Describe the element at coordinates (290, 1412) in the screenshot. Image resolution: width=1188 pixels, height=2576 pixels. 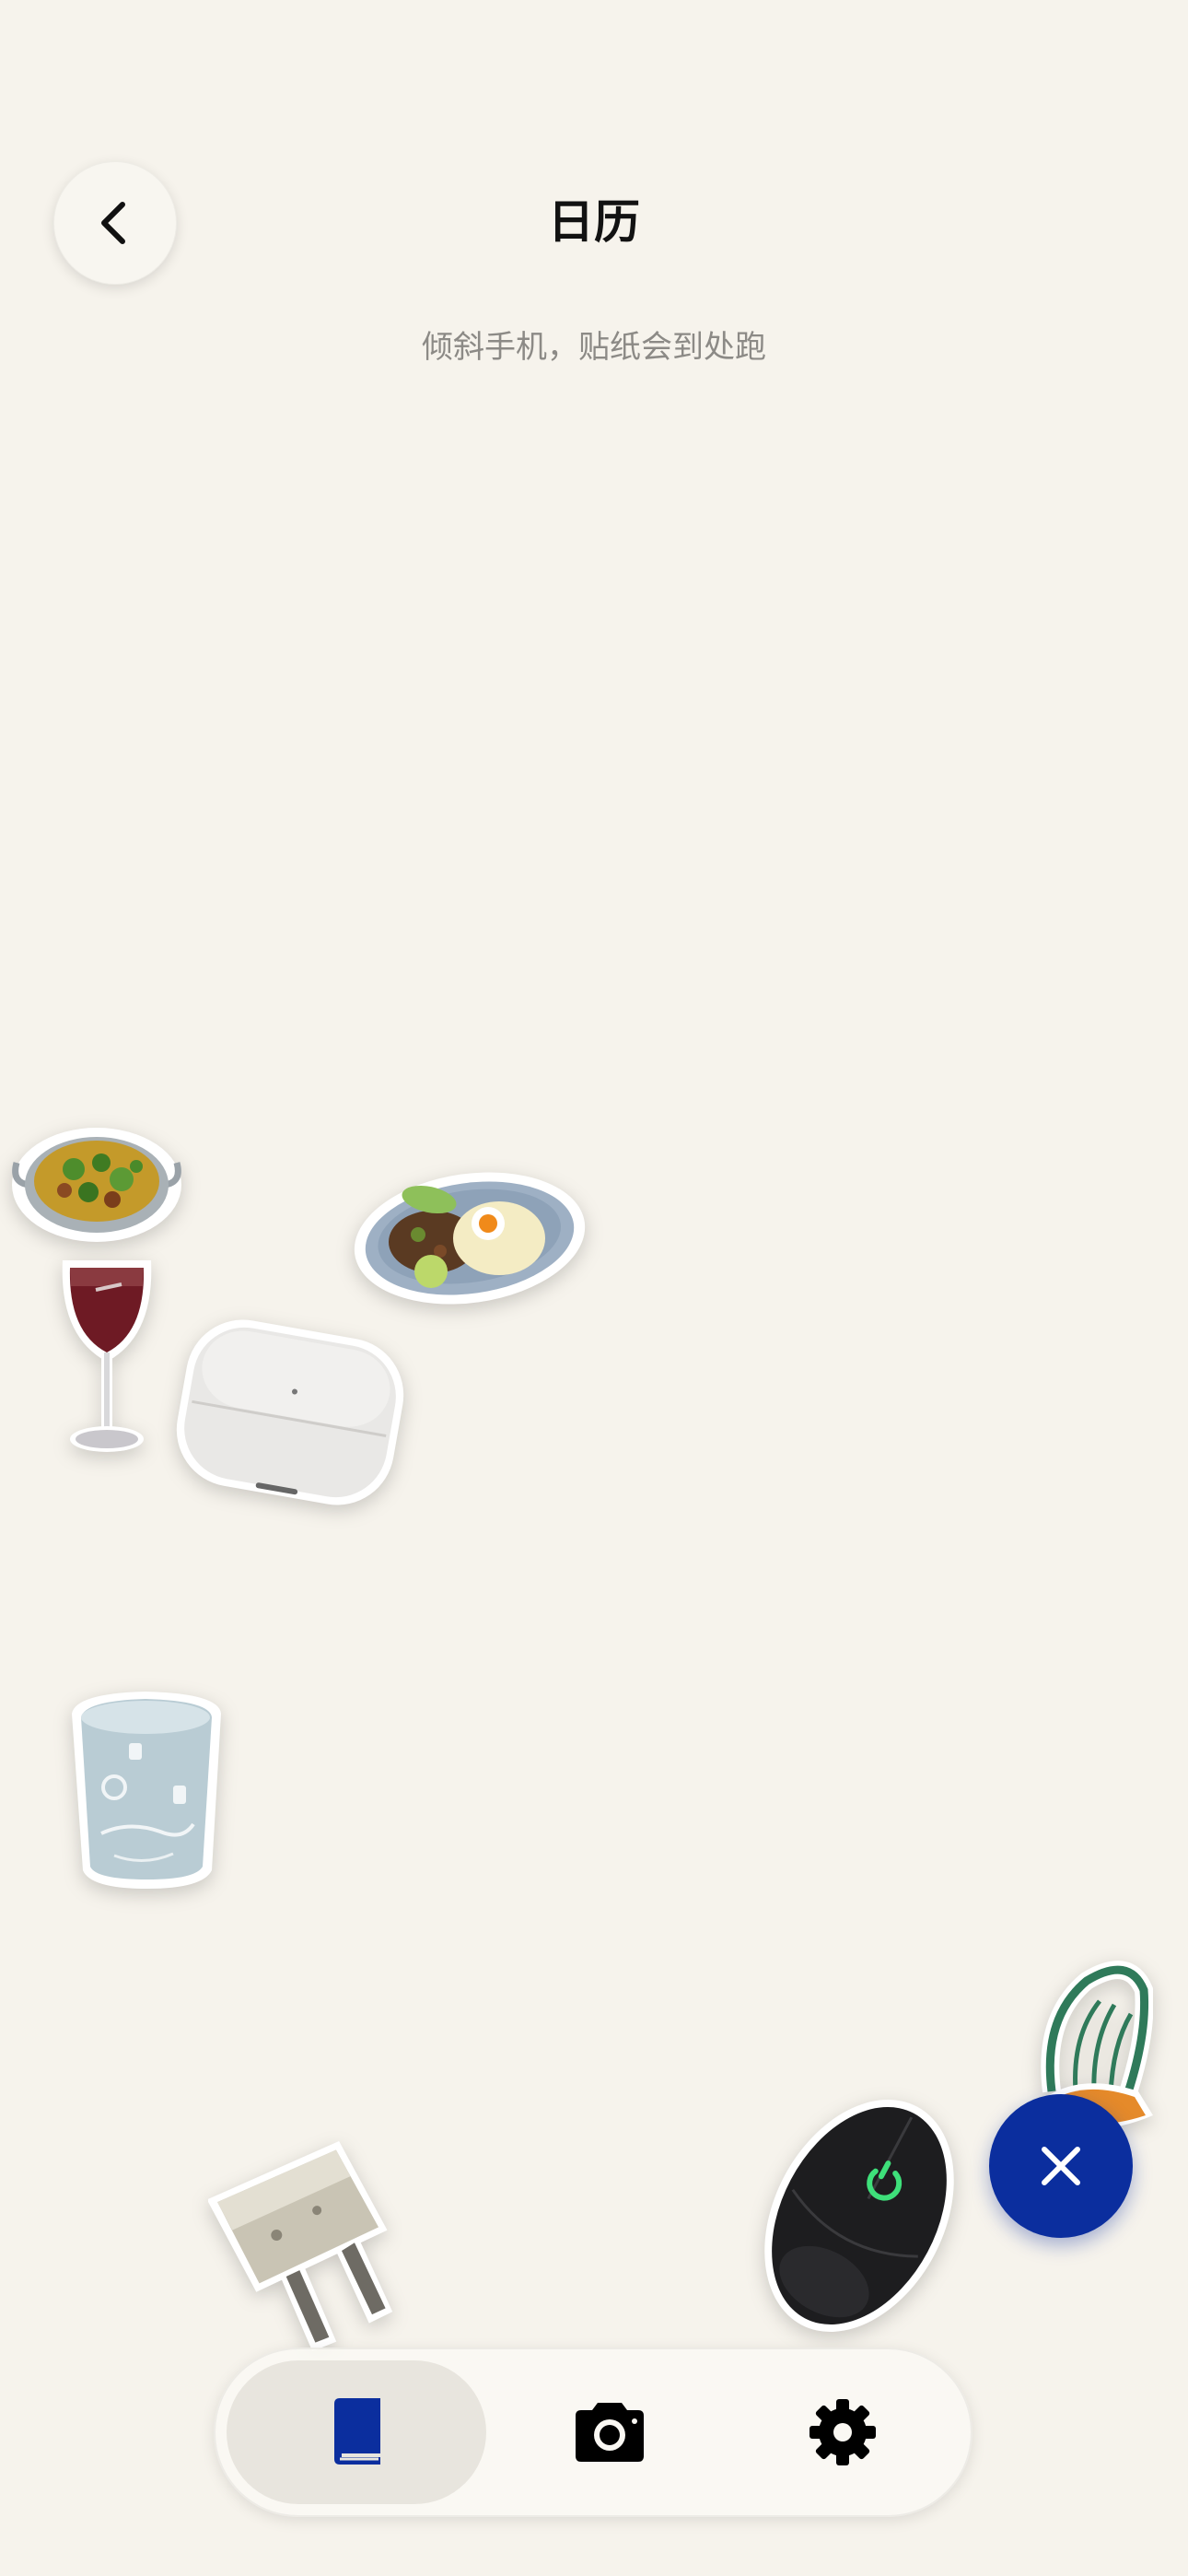
I see `airpods-case-sticker` at that location.